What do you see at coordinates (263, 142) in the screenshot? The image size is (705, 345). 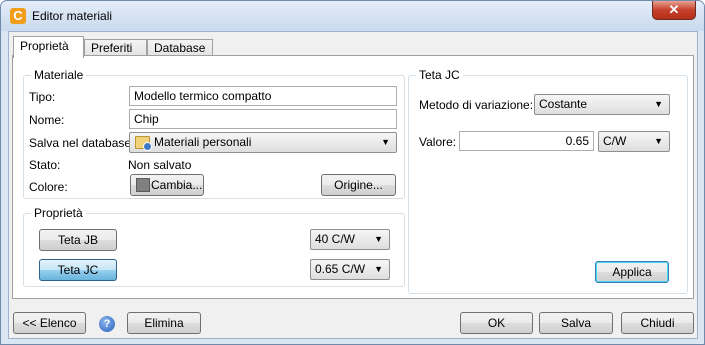 I see `salva-database-select: Materiali personali ▼` at bounding box center [263, 142].